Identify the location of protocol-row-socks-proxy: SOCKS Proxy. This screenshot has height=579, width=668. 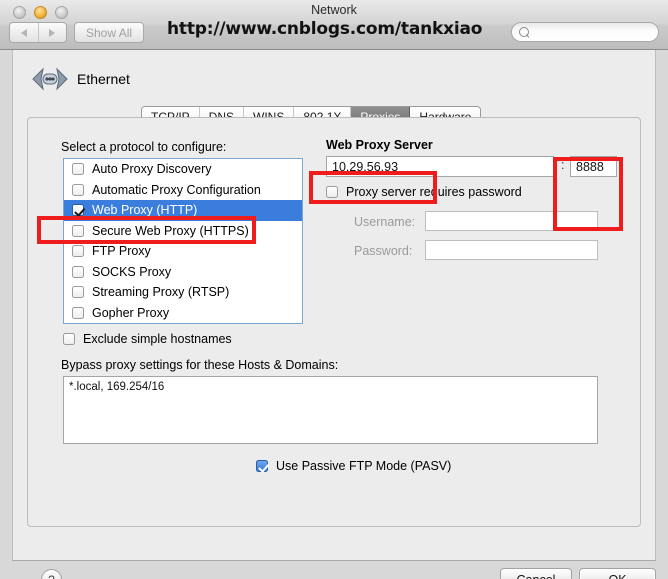
(183, 272).